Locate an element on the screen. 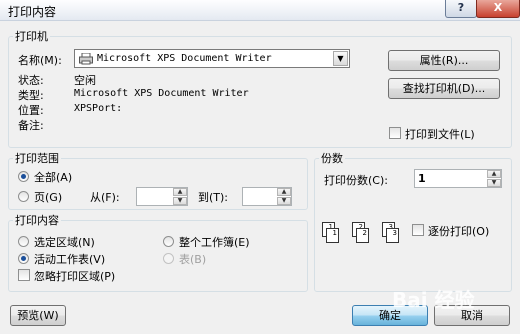 Image resolution: width=520 pixels, height=334 pixels. collate-label: 逐份打印(O) is located at coordinates (458, 231).